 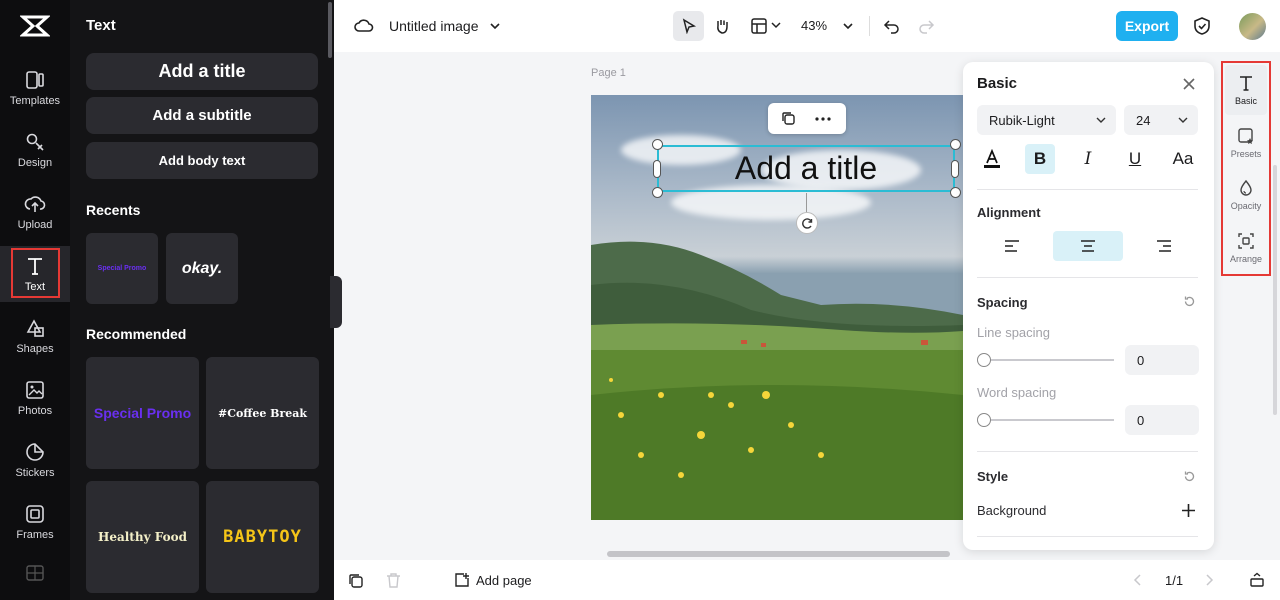 What do you see at coordinates (1088, 159) in the screenshot?
I see `italic-button: I` at bounding box center [1088, 159].